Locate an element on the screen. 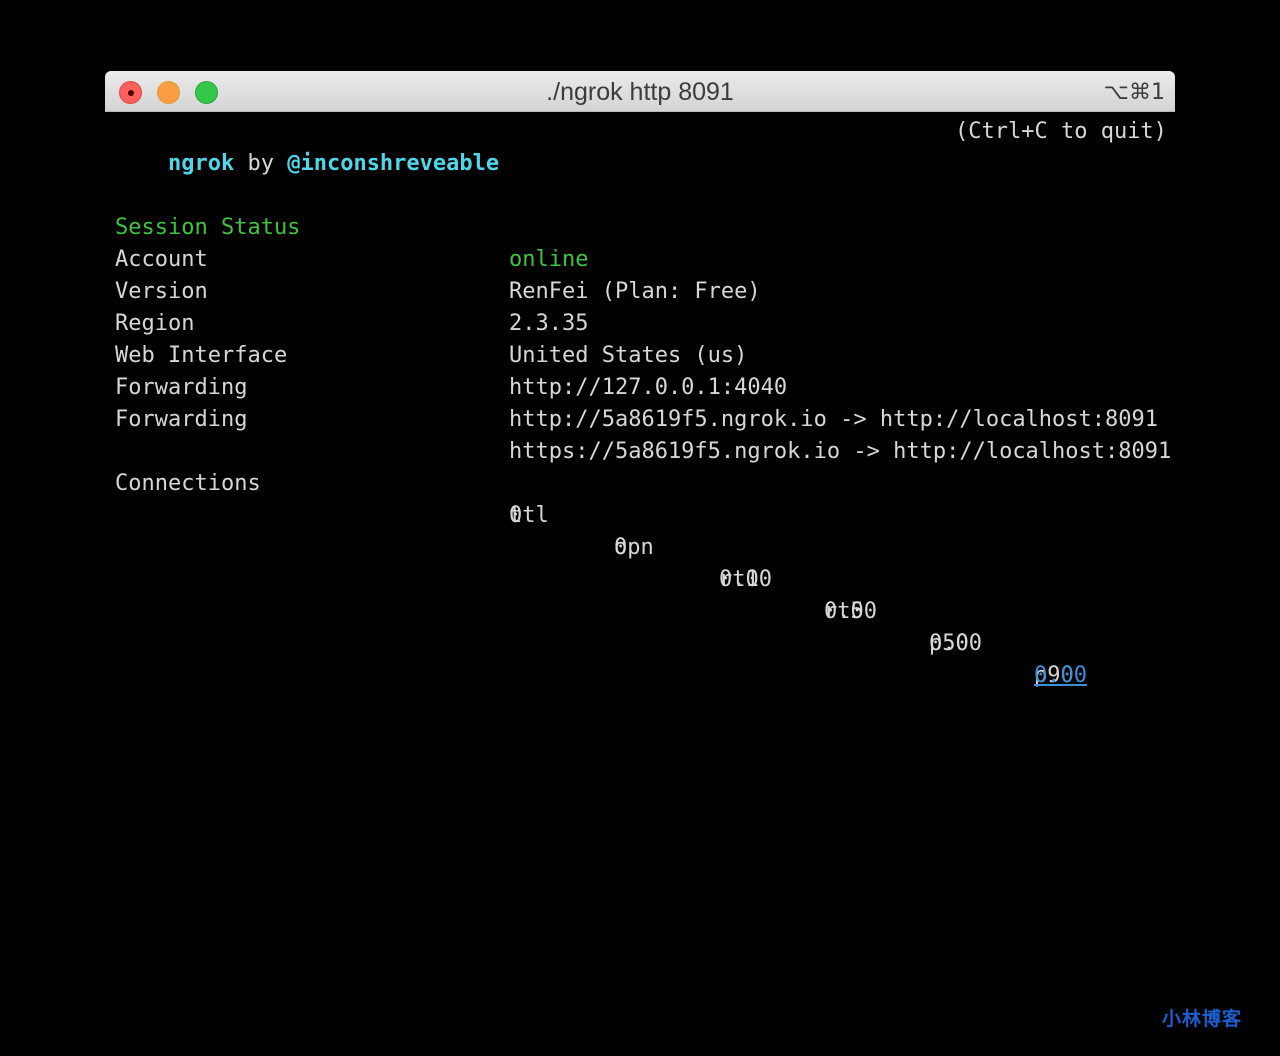  conn-value-rt1: 0.00 is located at coordinates (745, 579).